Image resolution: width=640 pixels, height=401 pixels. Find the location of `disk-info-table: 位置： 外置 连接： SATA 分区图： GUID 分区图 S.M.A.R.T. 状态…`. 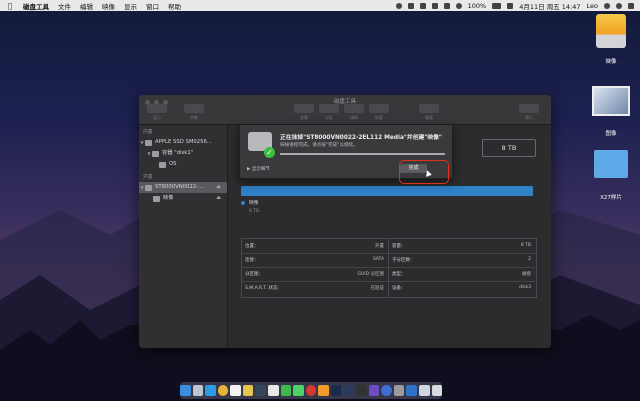

disk-info-table: 位置： 外置 连接： SATA 分区图： GUID 分区图 S.M.A.R.T. 状态… is located at coordinates (389, 268).